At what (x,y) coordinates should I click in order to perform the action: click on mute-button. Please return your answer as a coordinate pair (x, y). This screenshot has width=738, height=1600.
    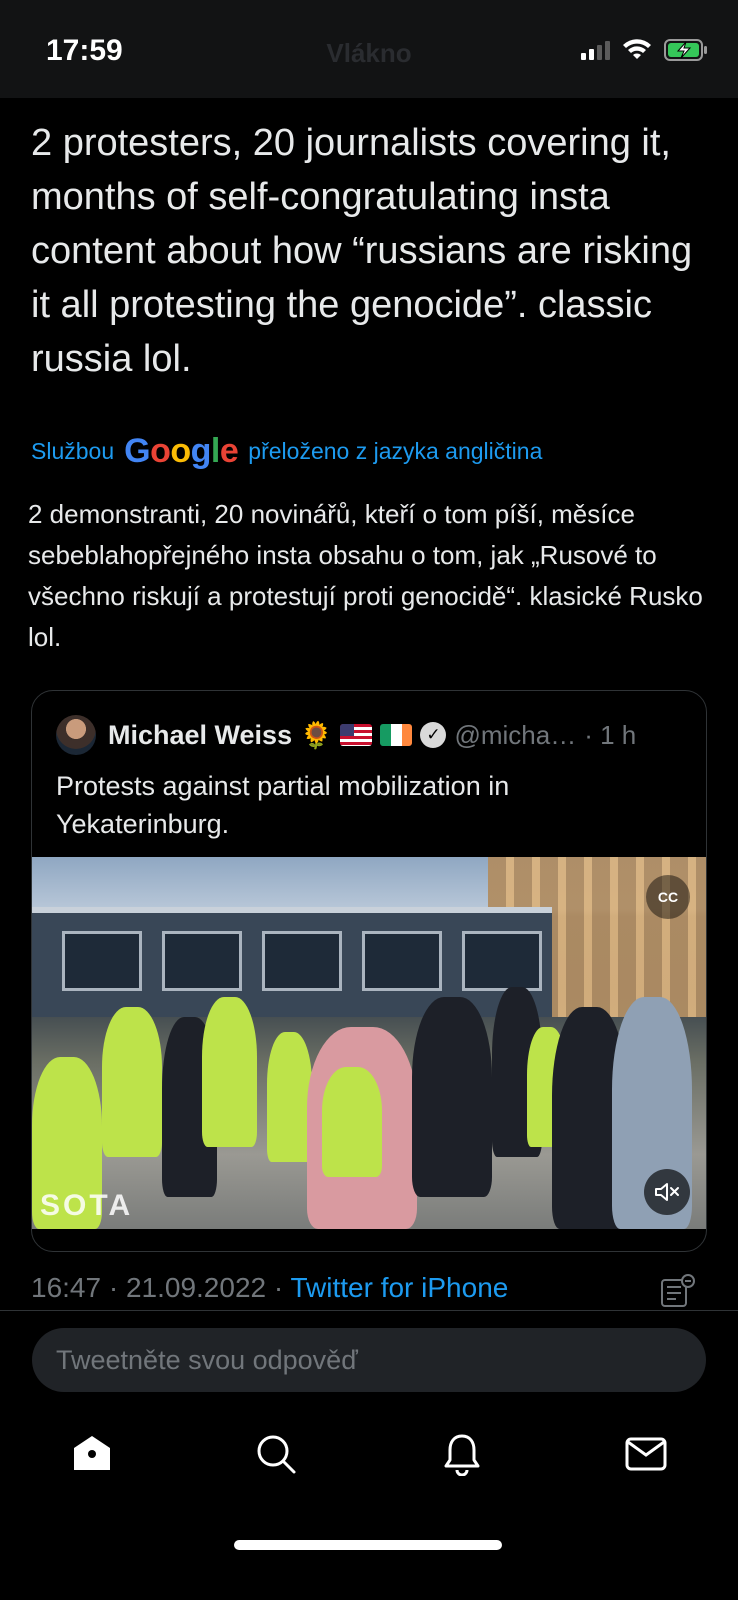
    Looking at the image, I should click on (667, 1192).